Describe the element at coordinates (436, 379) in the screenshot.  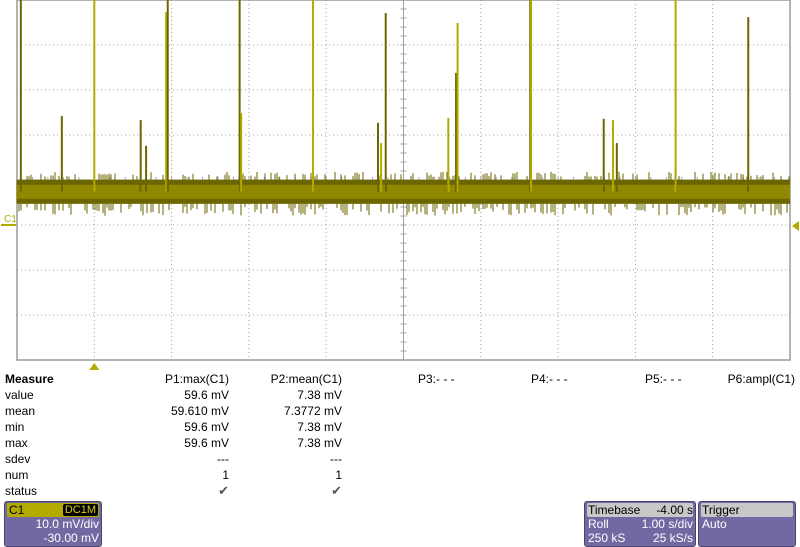
I see `p3-header: P3:- - -` at that location.